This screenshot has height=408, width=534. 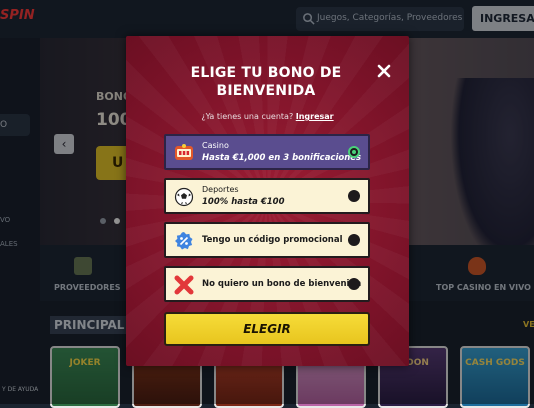 I want to click on account-prompt: ¿Ya tienes una cuenta? Ingresar, so click(x=267, y=116).